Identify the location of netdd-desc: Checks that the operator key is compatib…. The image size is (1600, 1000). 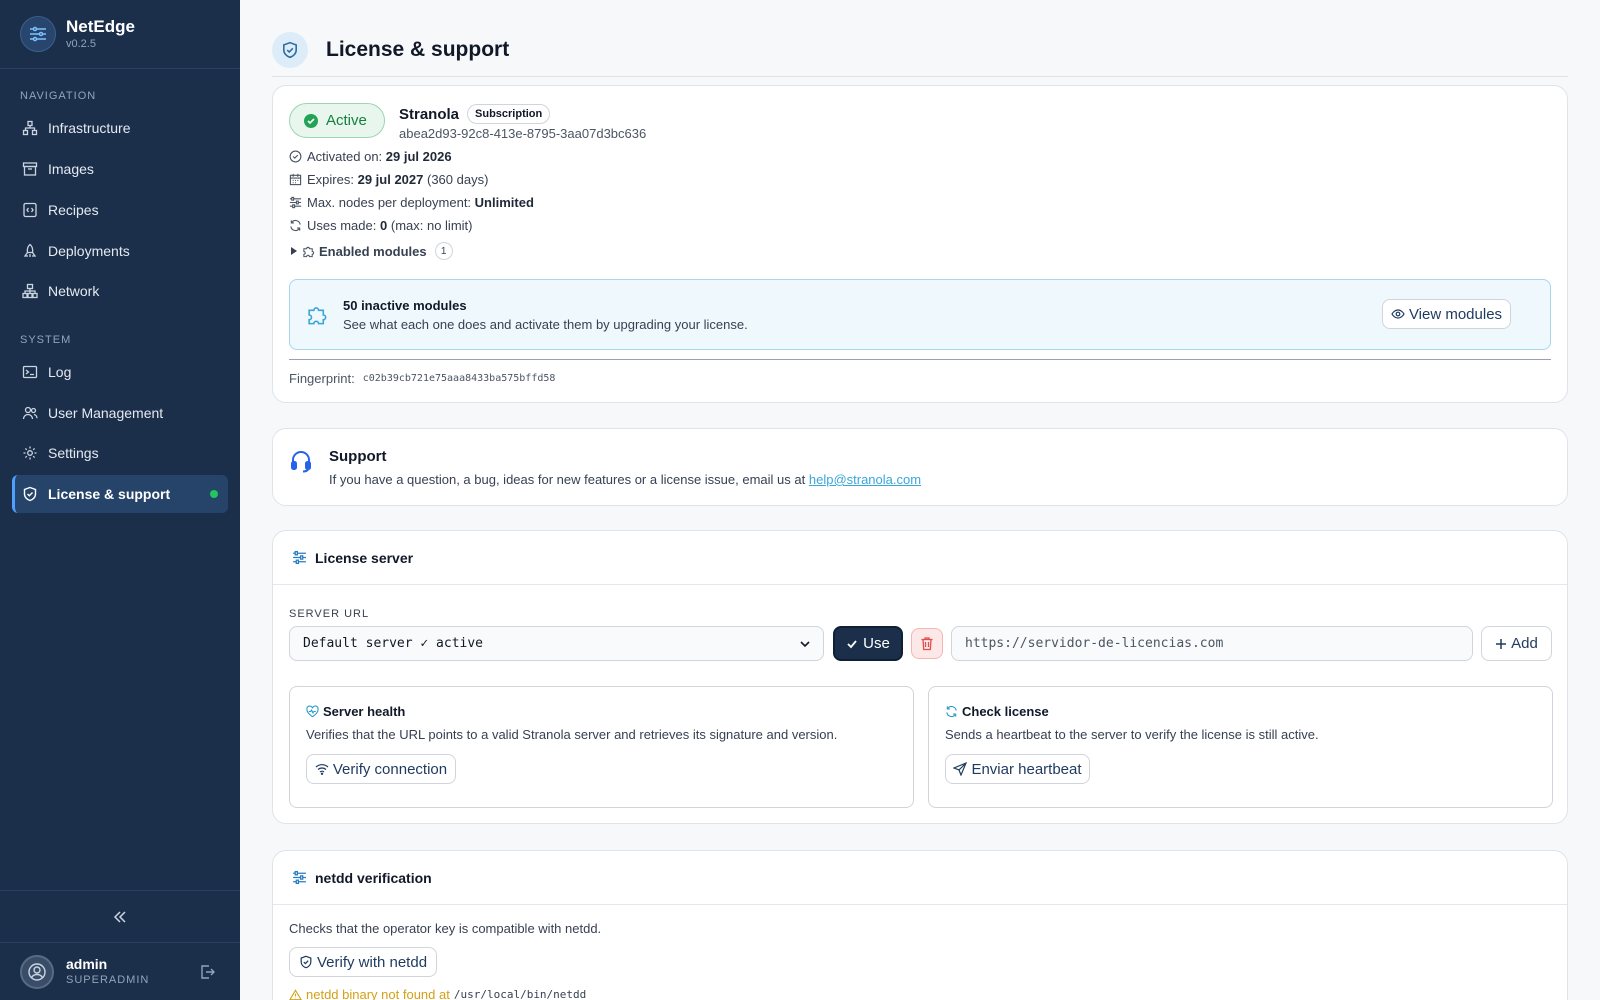
(445, 928).